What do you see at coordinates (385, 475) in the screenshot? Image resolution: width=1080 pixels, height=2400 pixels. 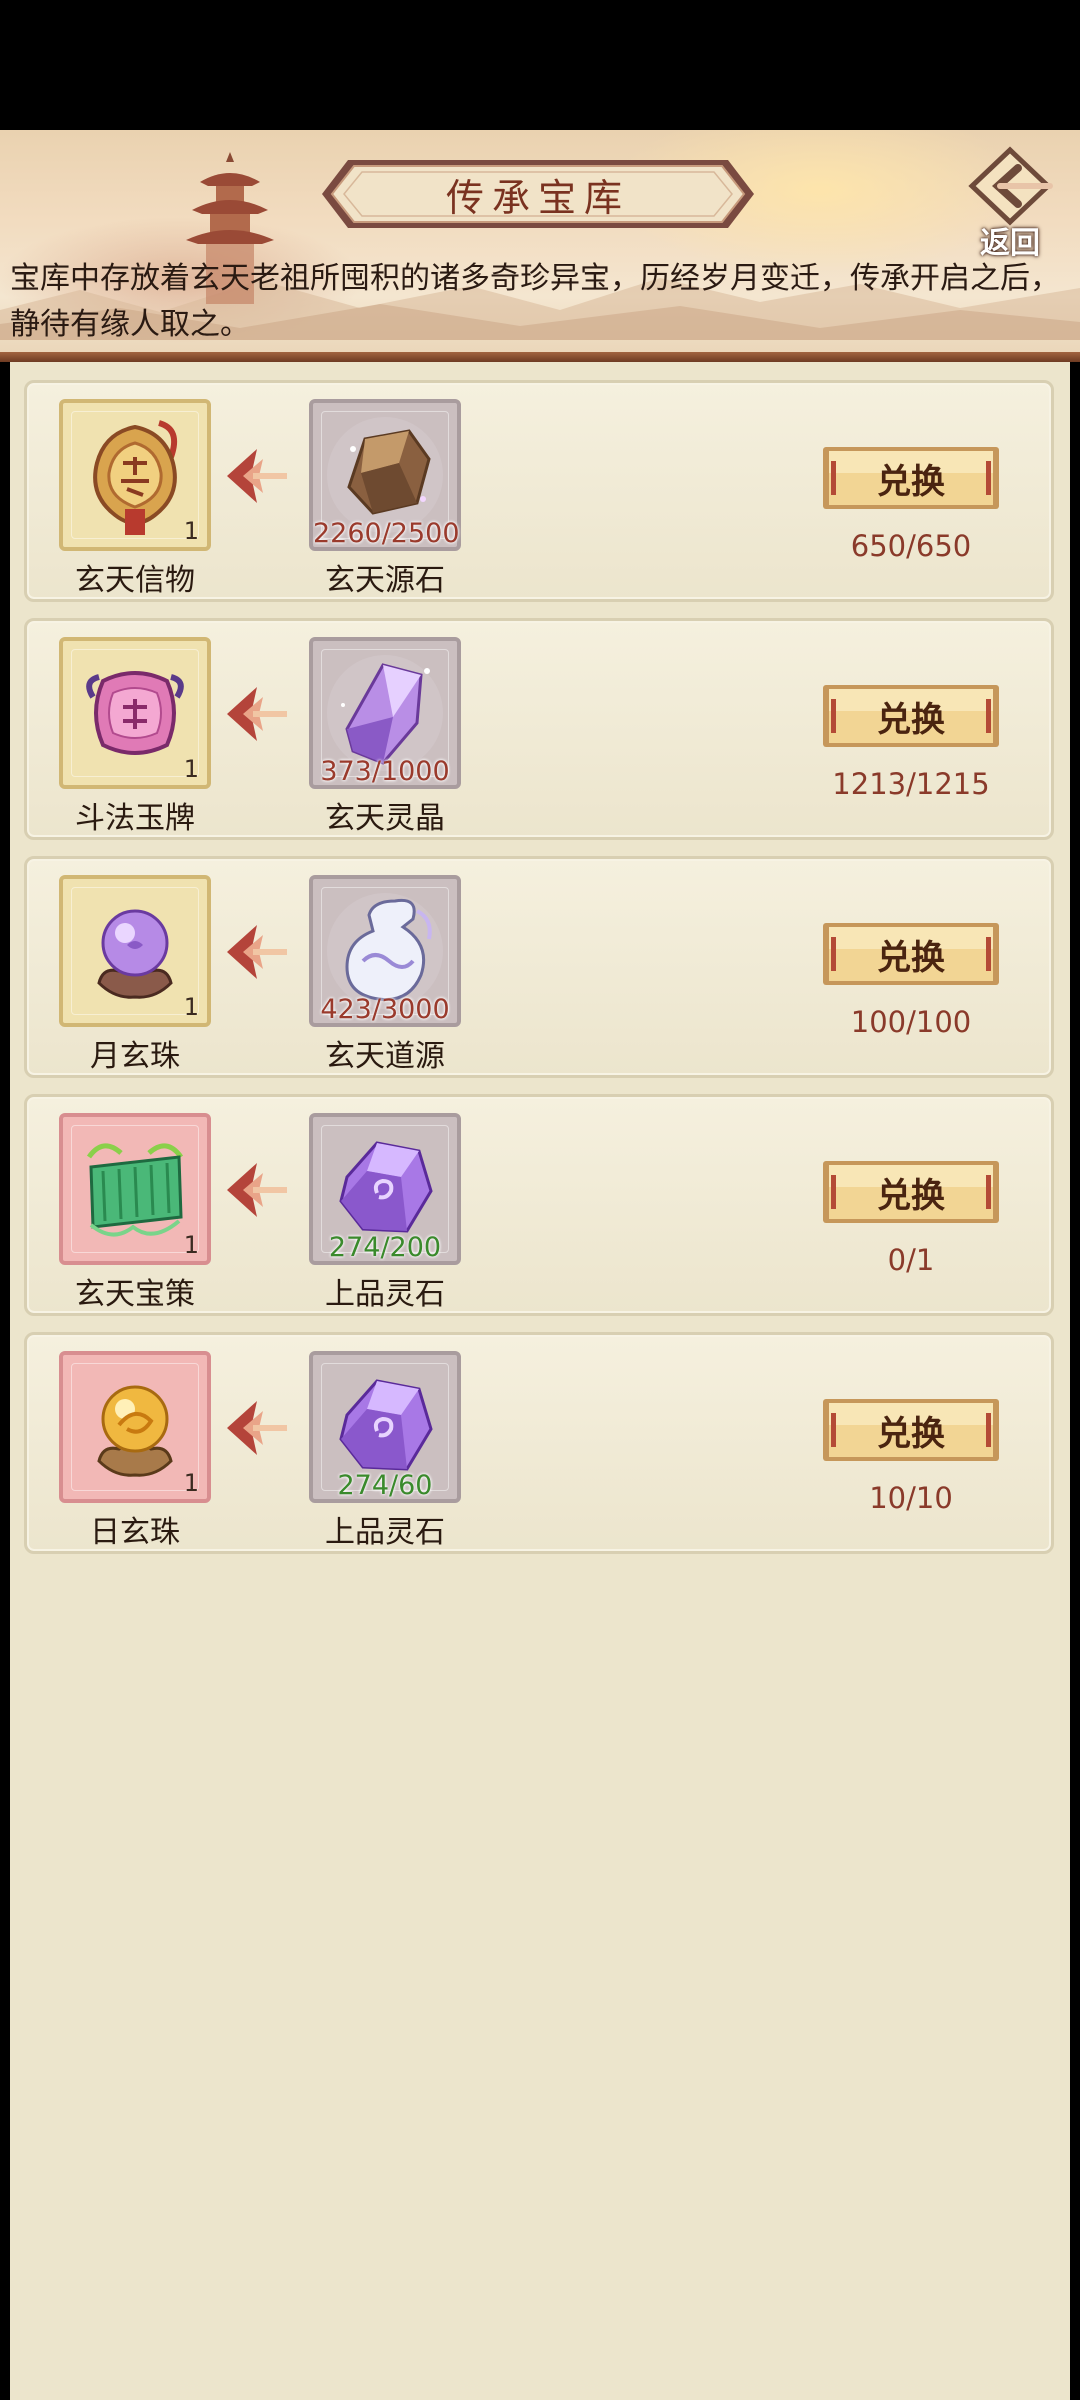 I see `cost-slot: 2260/2500` at bounding box center [385, 475].